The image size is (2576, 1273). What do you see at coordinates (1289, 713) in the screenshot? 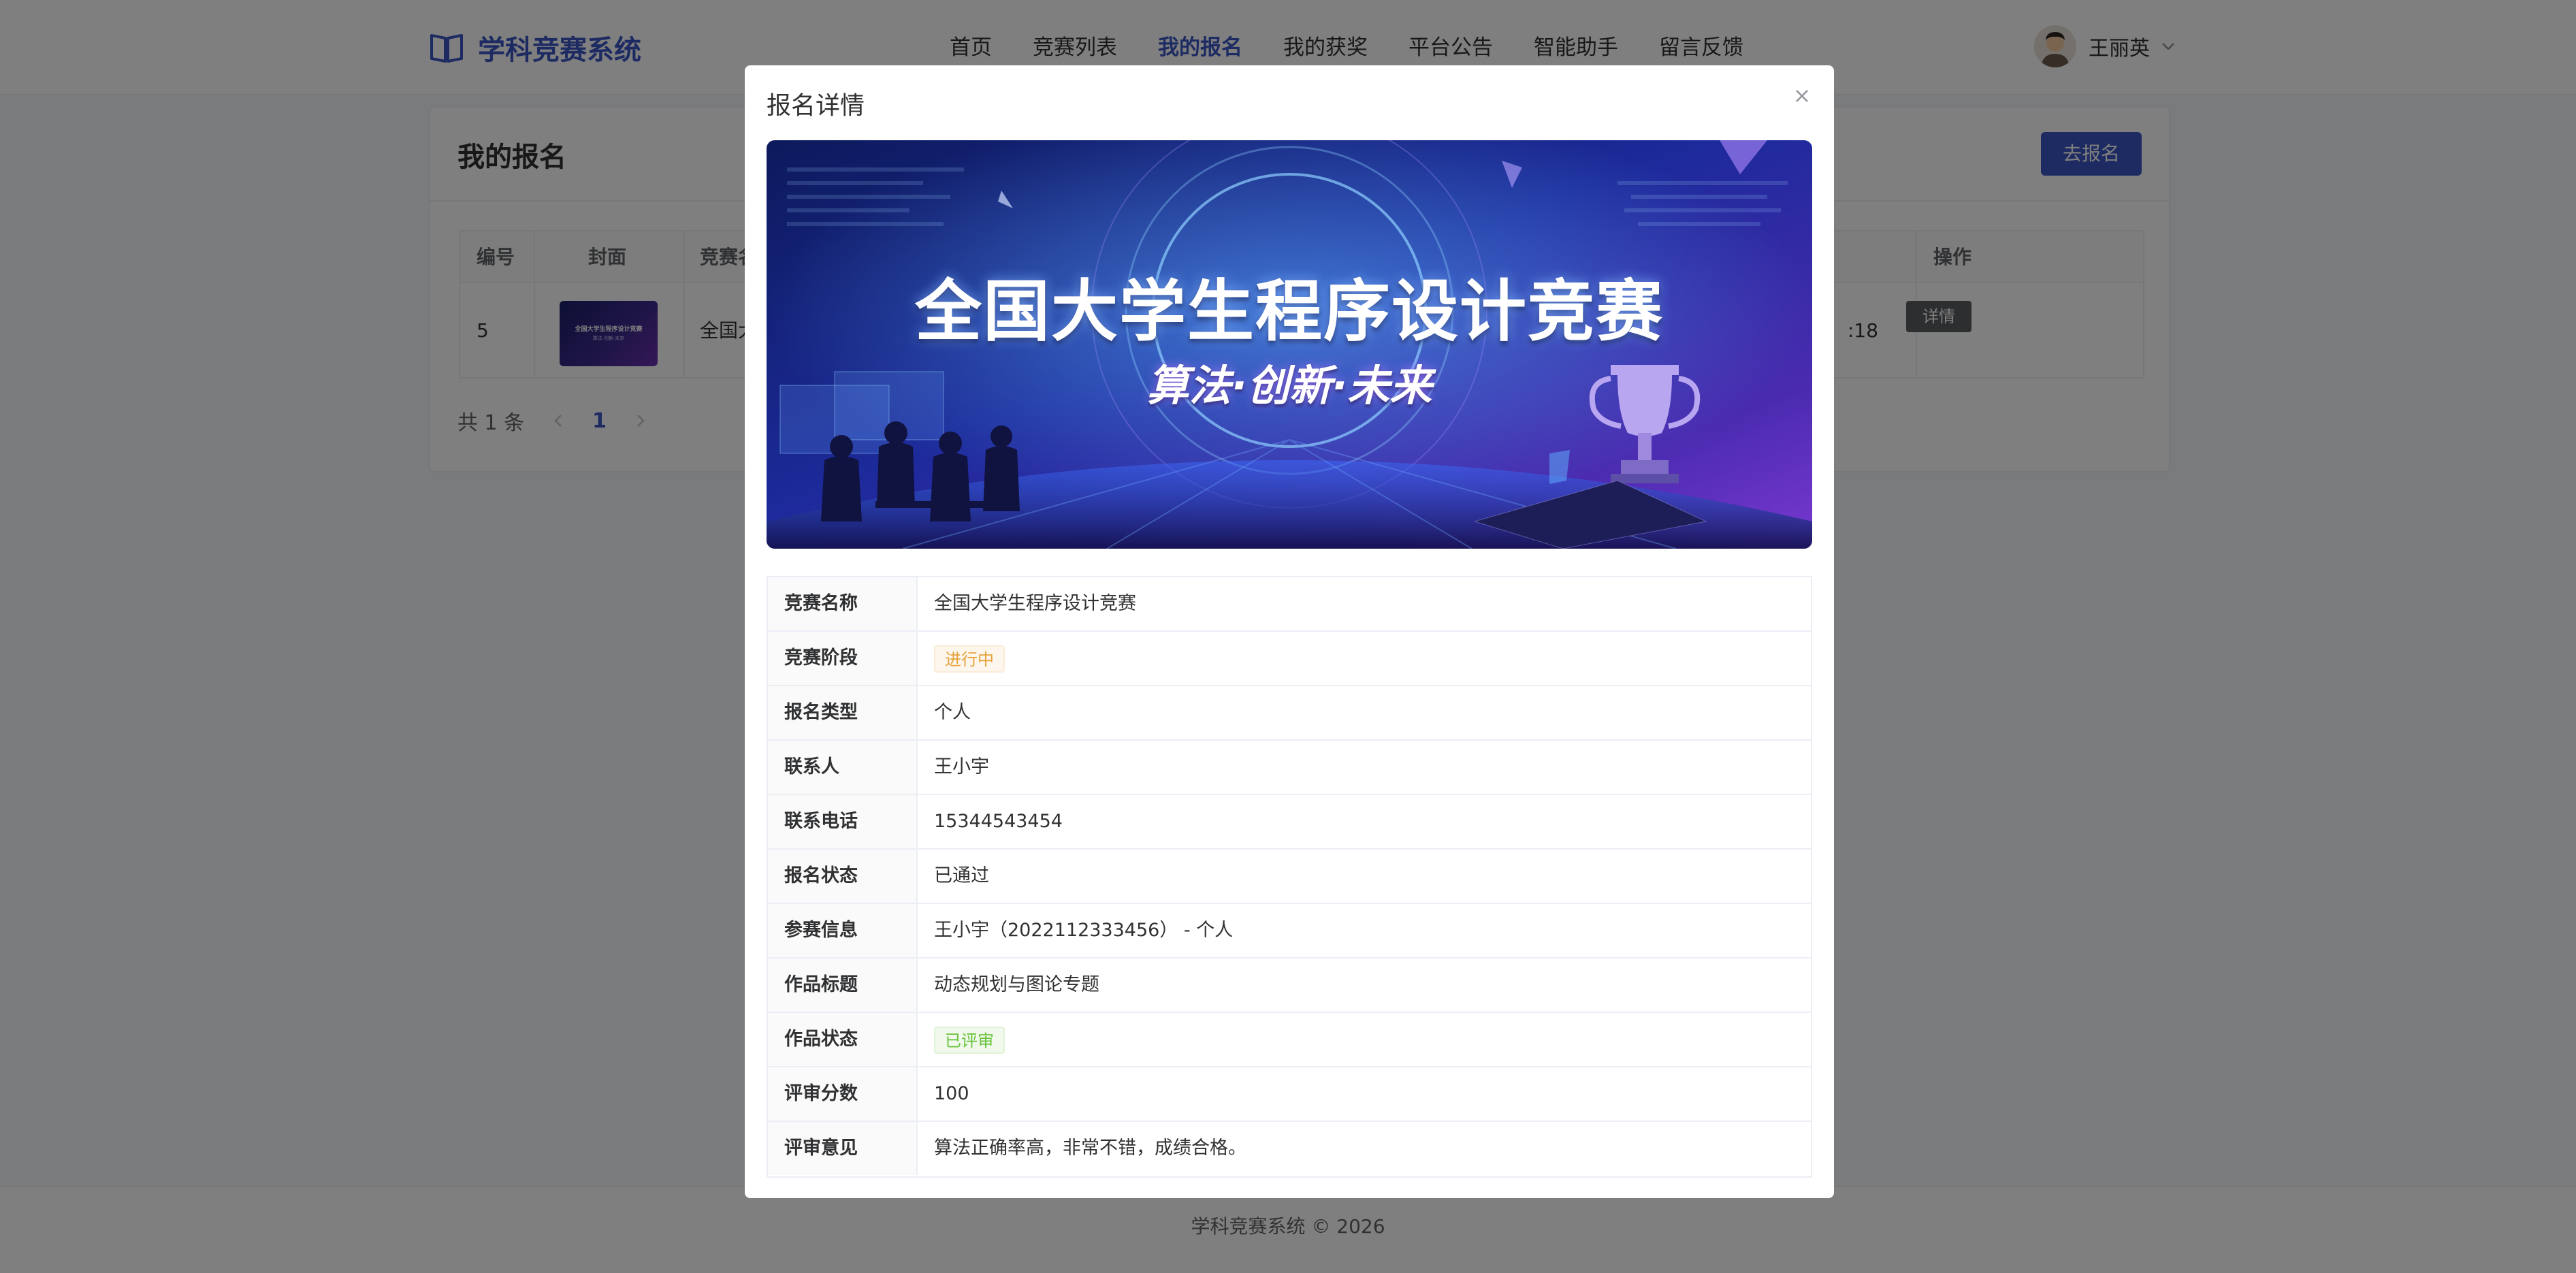
I see `detail-row: 报名类型 个人` at bounding box center [1289, 713].